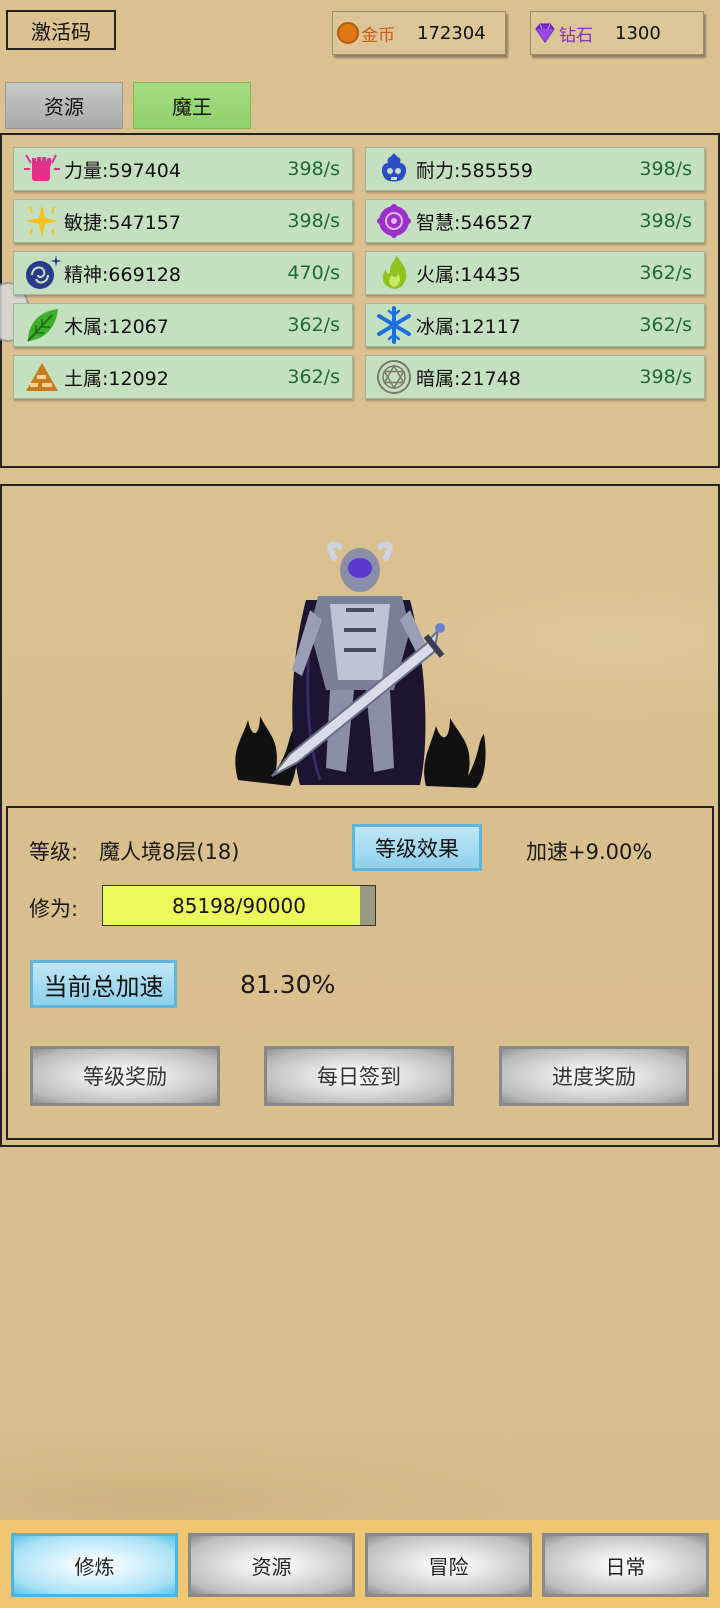 The height and width of the screenshot is (1608, 720). What do you see at coordinates (122, 222) in the screenshot?
I see `stat-label: 敏捷:547157` at bounding box center [122, 222].